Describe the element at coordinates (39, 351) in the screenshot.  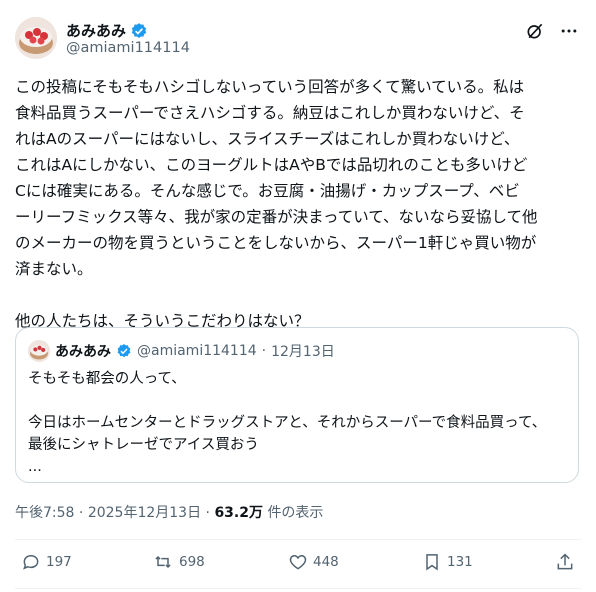
I see `quote-author-avatar` at that location.